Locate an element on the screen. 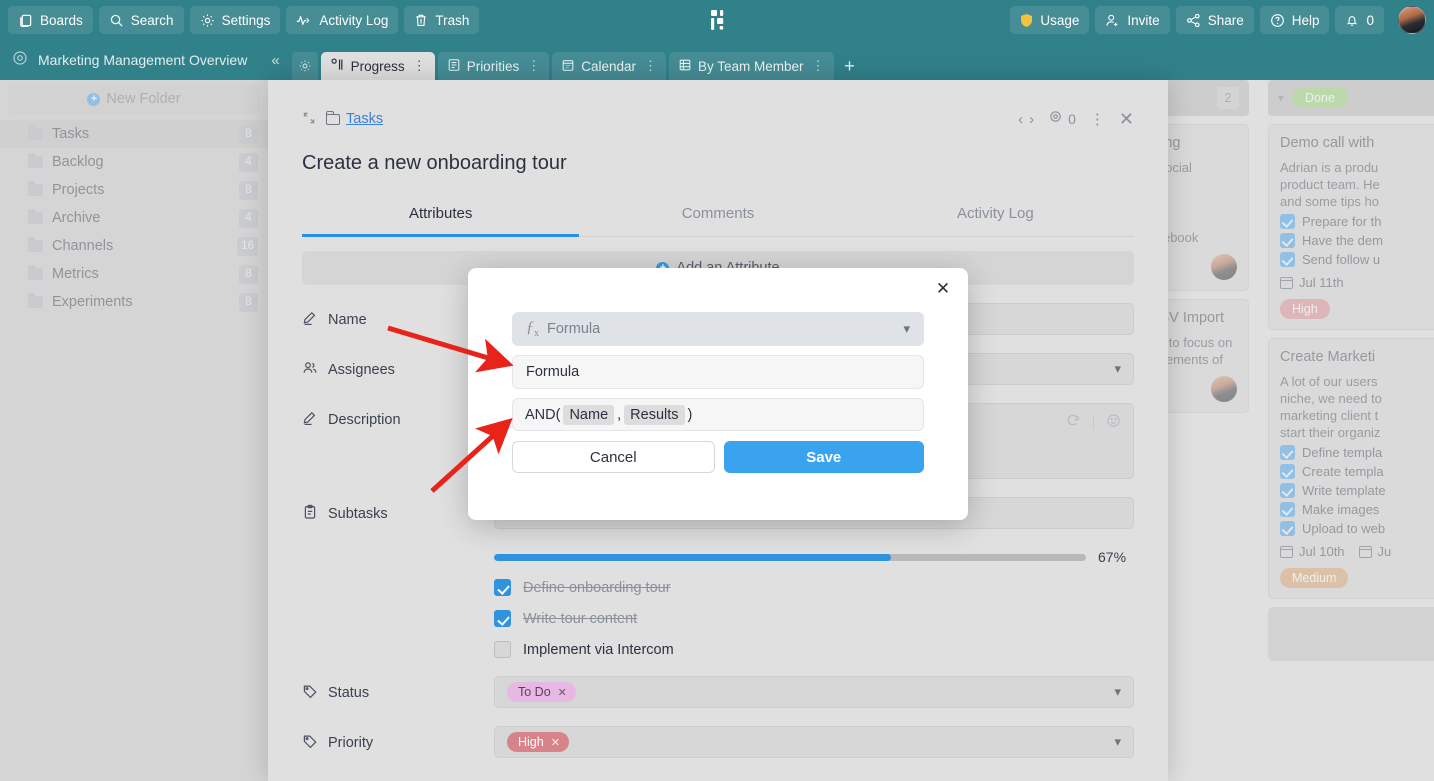  chevron-left-icon: ‹ is located at coordinates (1020, 119).